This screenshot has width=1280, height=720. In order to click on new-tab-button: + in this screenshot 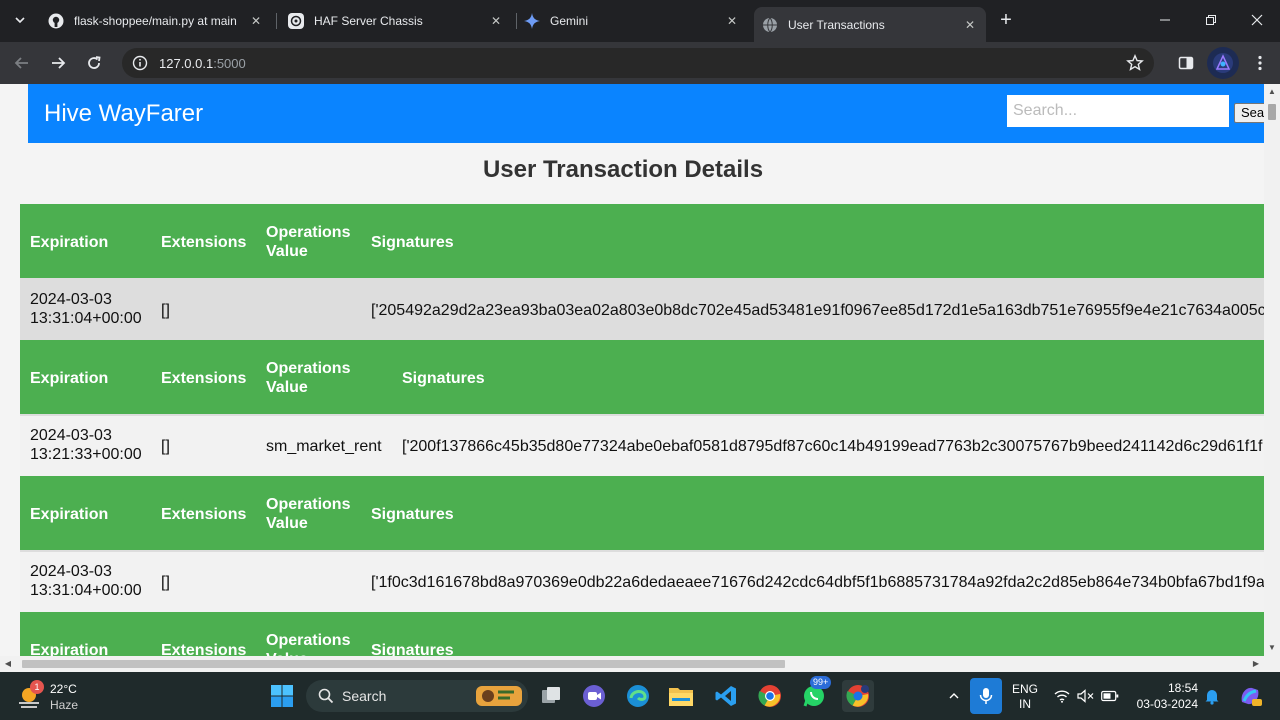, I will do `click(1006, 19)`.